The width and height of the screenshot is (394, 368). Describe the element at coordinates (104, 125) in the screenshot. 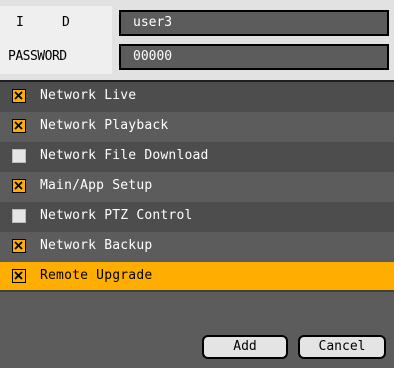

I see `permission-label: Network Playback` at that location.